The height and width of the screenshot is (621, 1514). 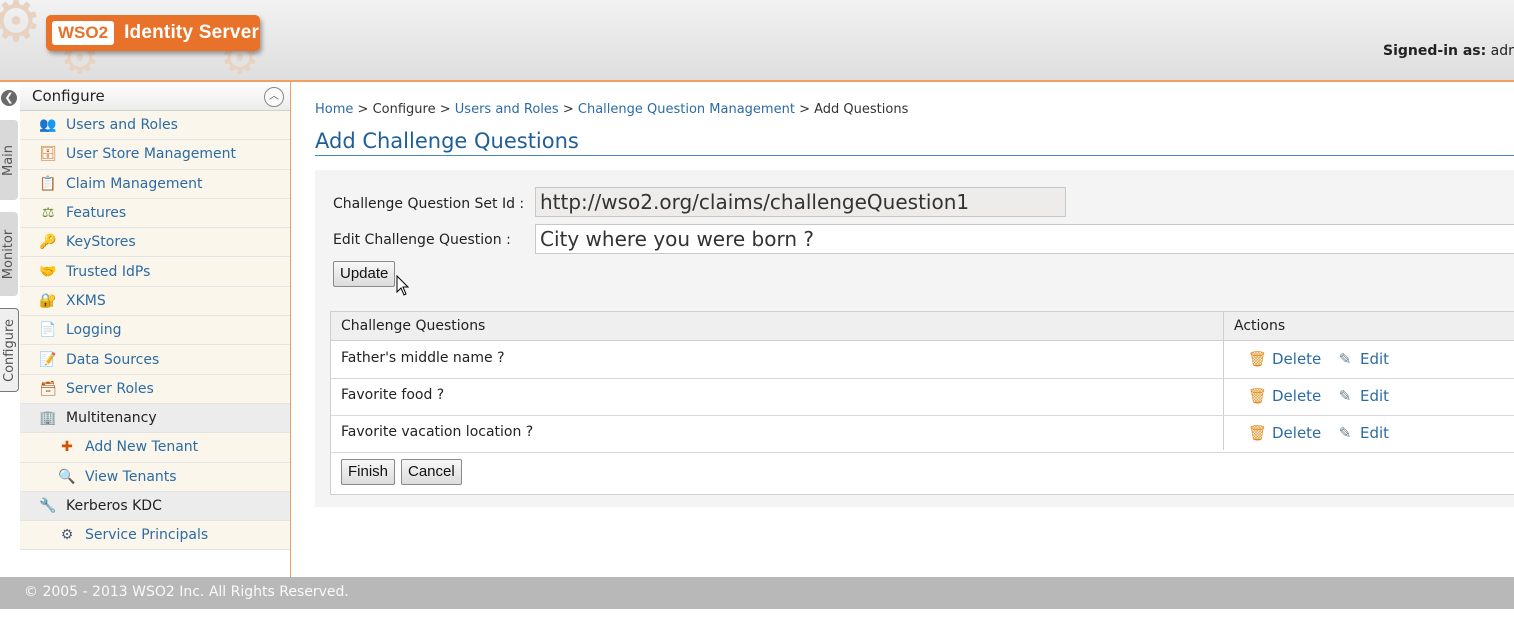 I want to click on cancel-button: Cancel, so click(x=431, y=472).